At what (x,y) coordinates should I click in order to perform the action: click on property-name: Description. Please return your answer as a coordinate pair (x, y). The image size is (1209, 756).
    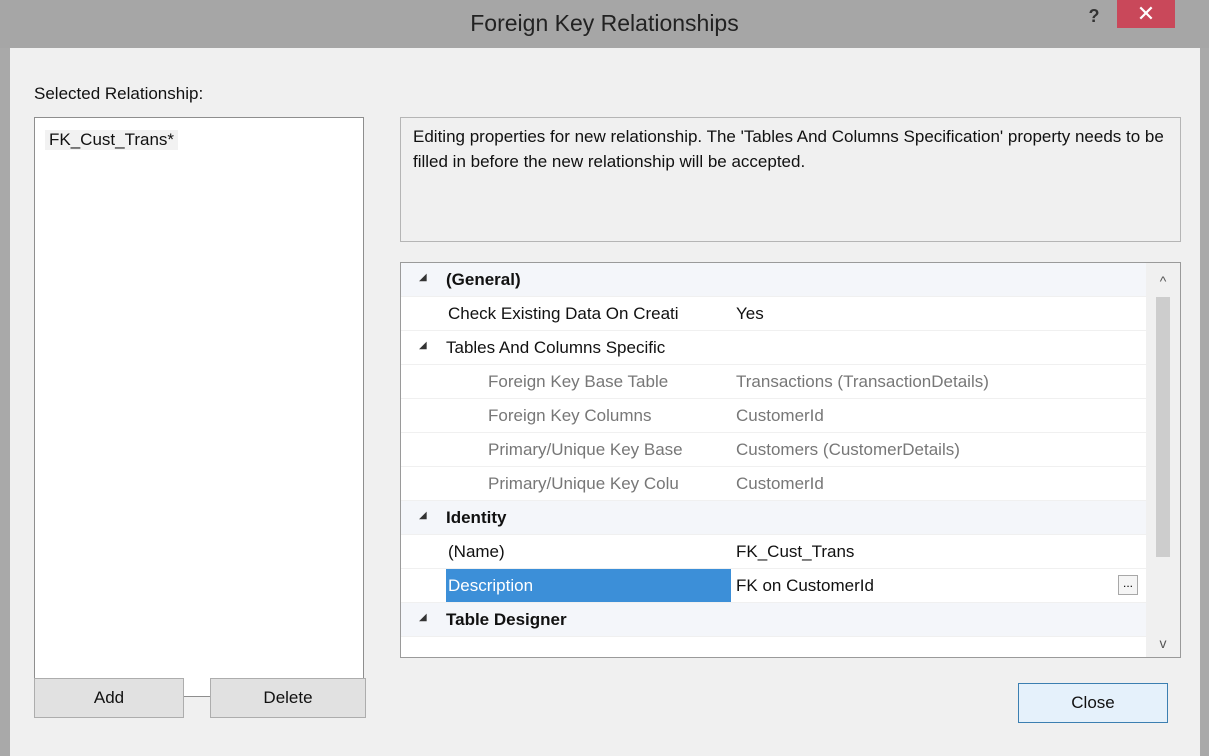
    Looking at the image, I should click on (588, 585).